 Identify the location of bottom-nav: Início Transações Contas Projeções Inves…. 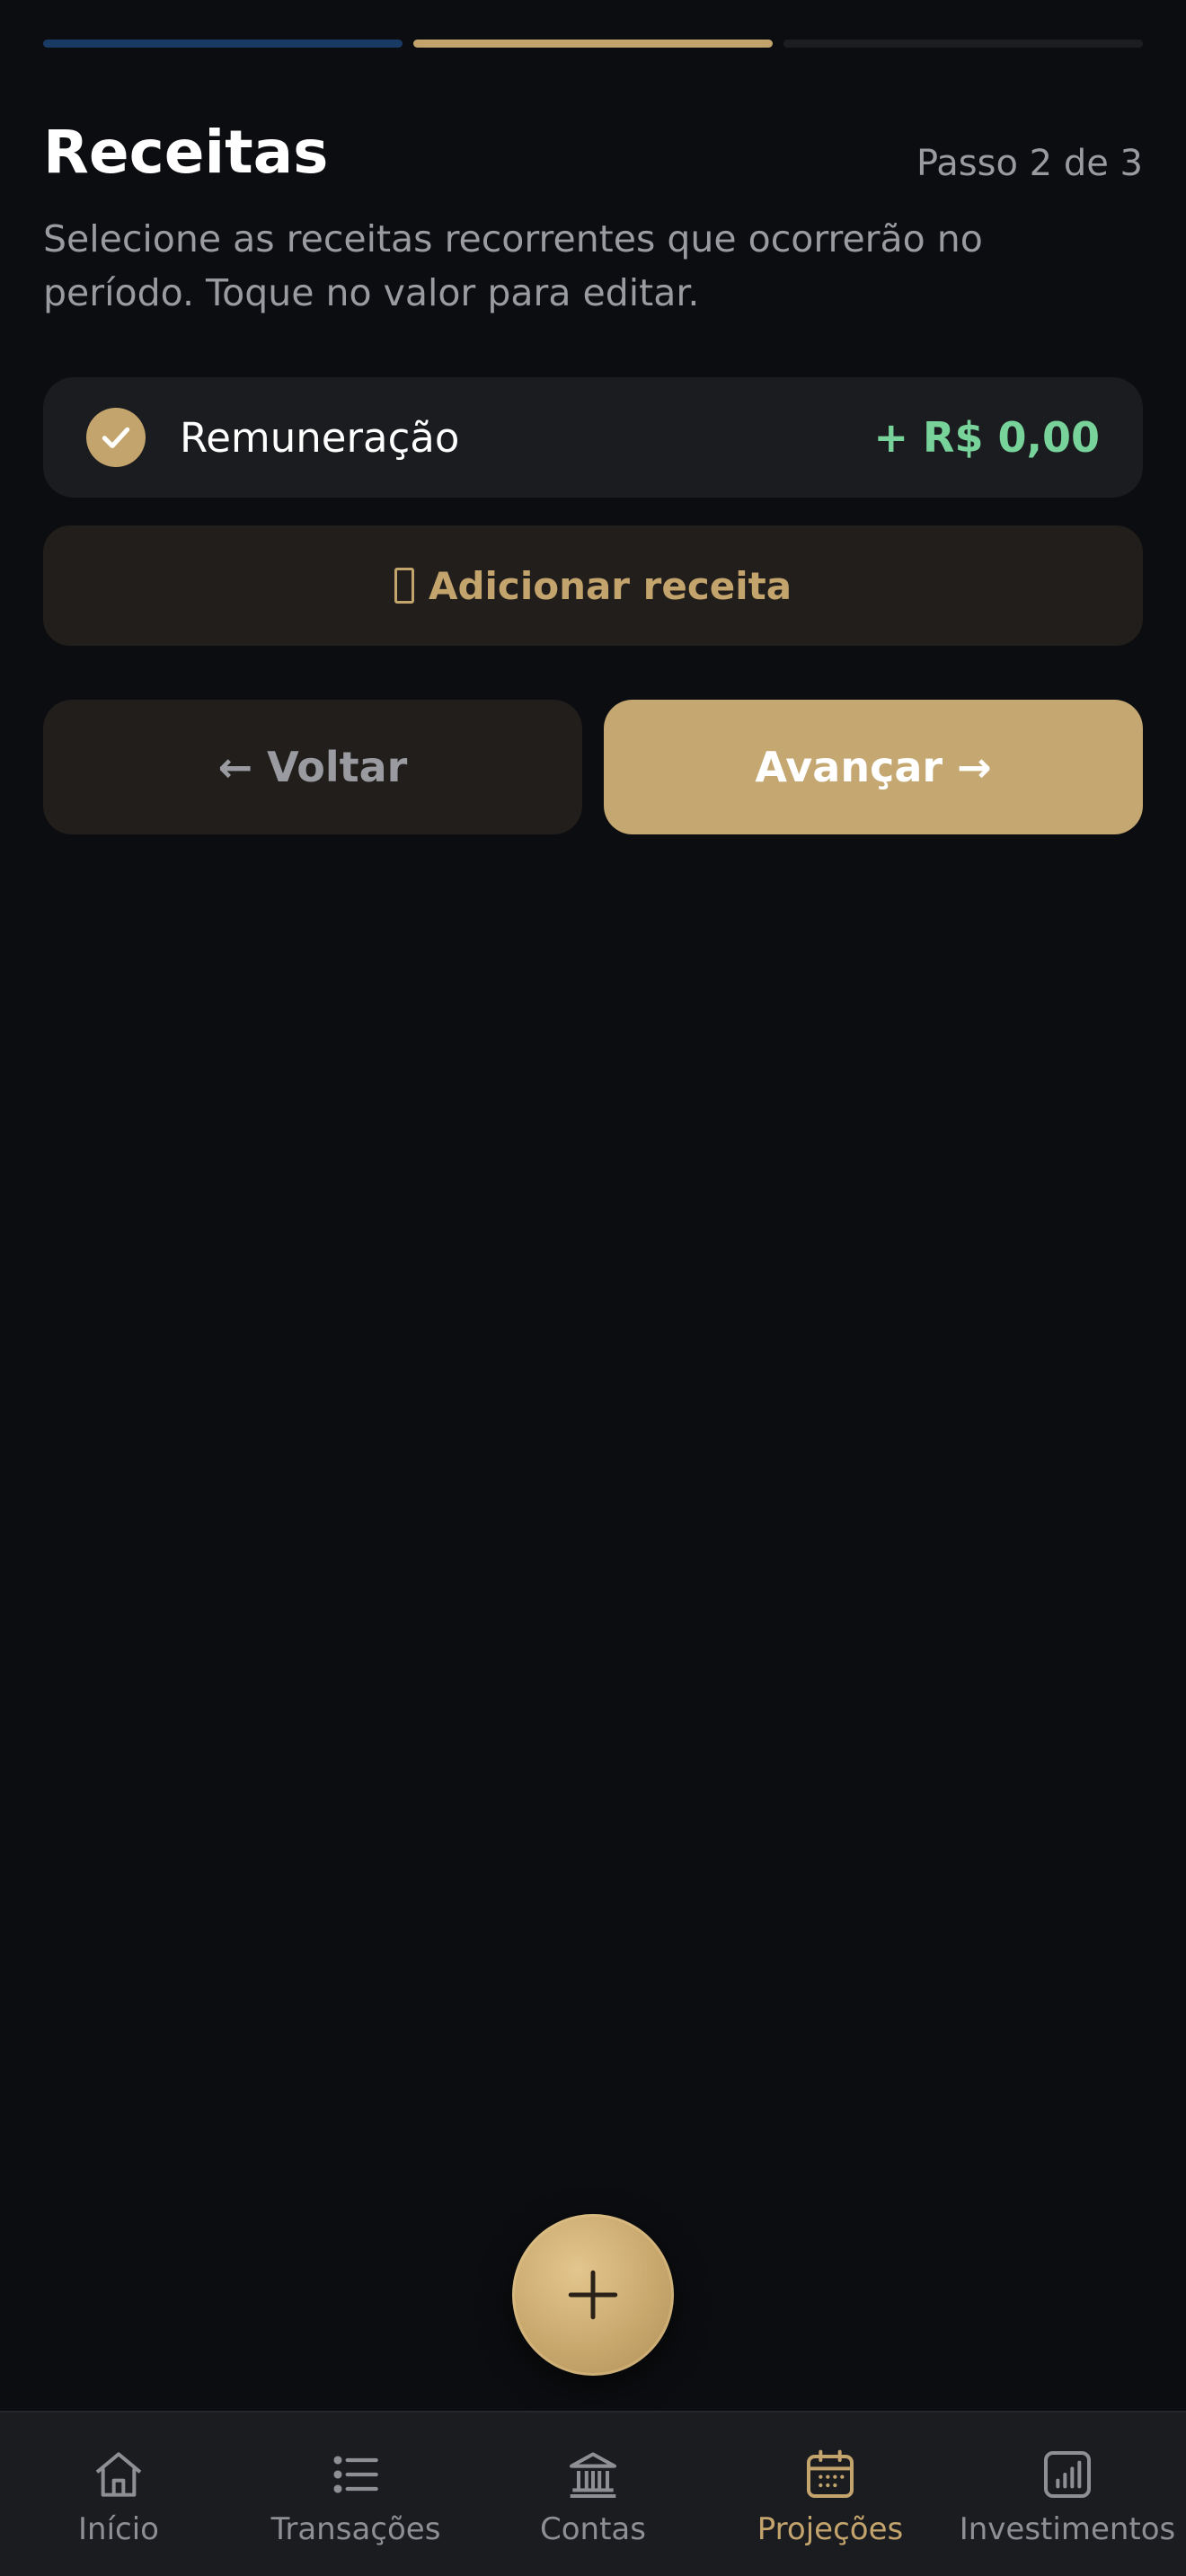
(593, 2493).